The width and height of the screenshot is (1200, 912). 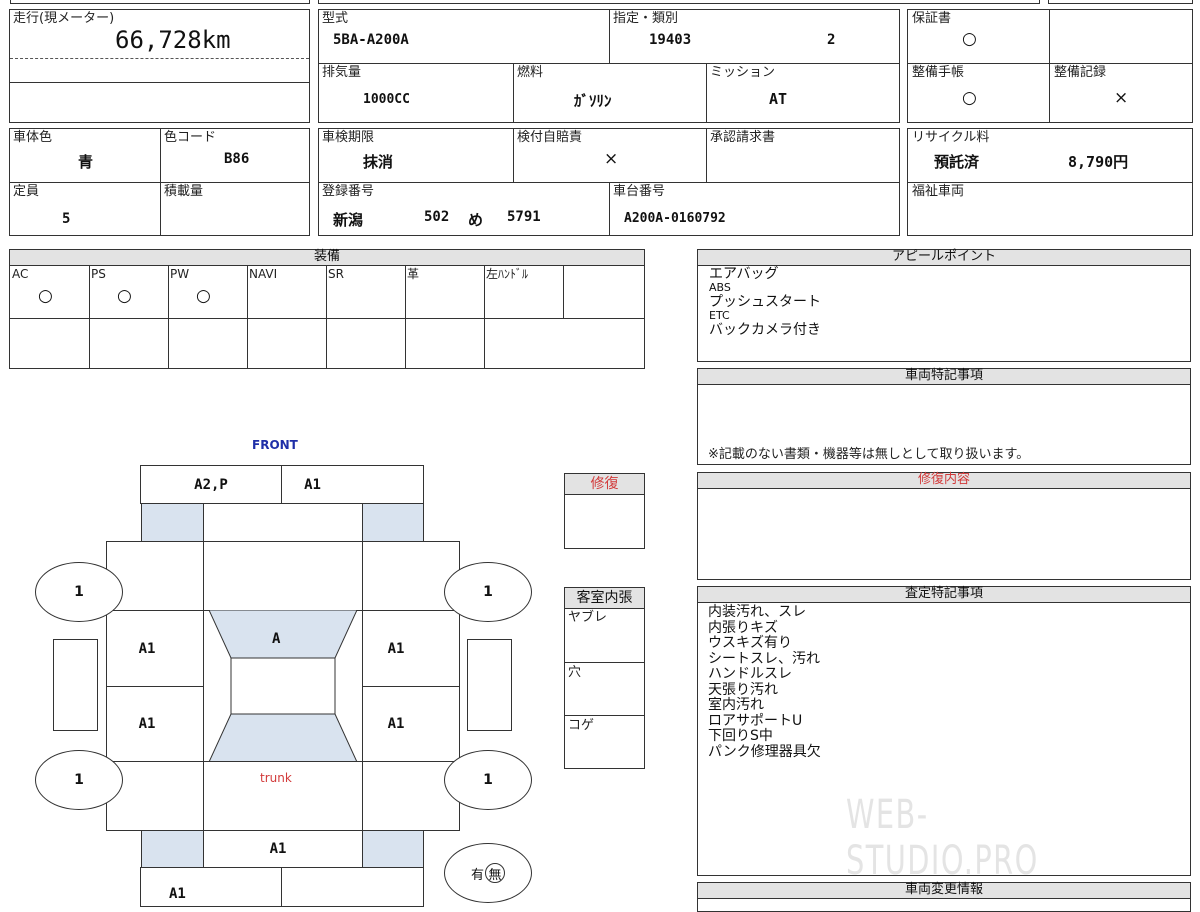 I want to click on color-code-value: B86, so click(x=237, y=159).